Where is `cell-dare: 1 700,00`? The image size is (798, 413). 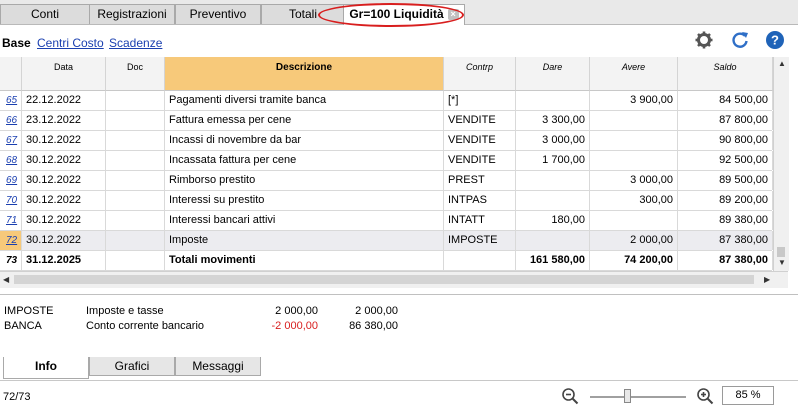 cell-dare: 1 700,00 is located at coordinates (553, 160).